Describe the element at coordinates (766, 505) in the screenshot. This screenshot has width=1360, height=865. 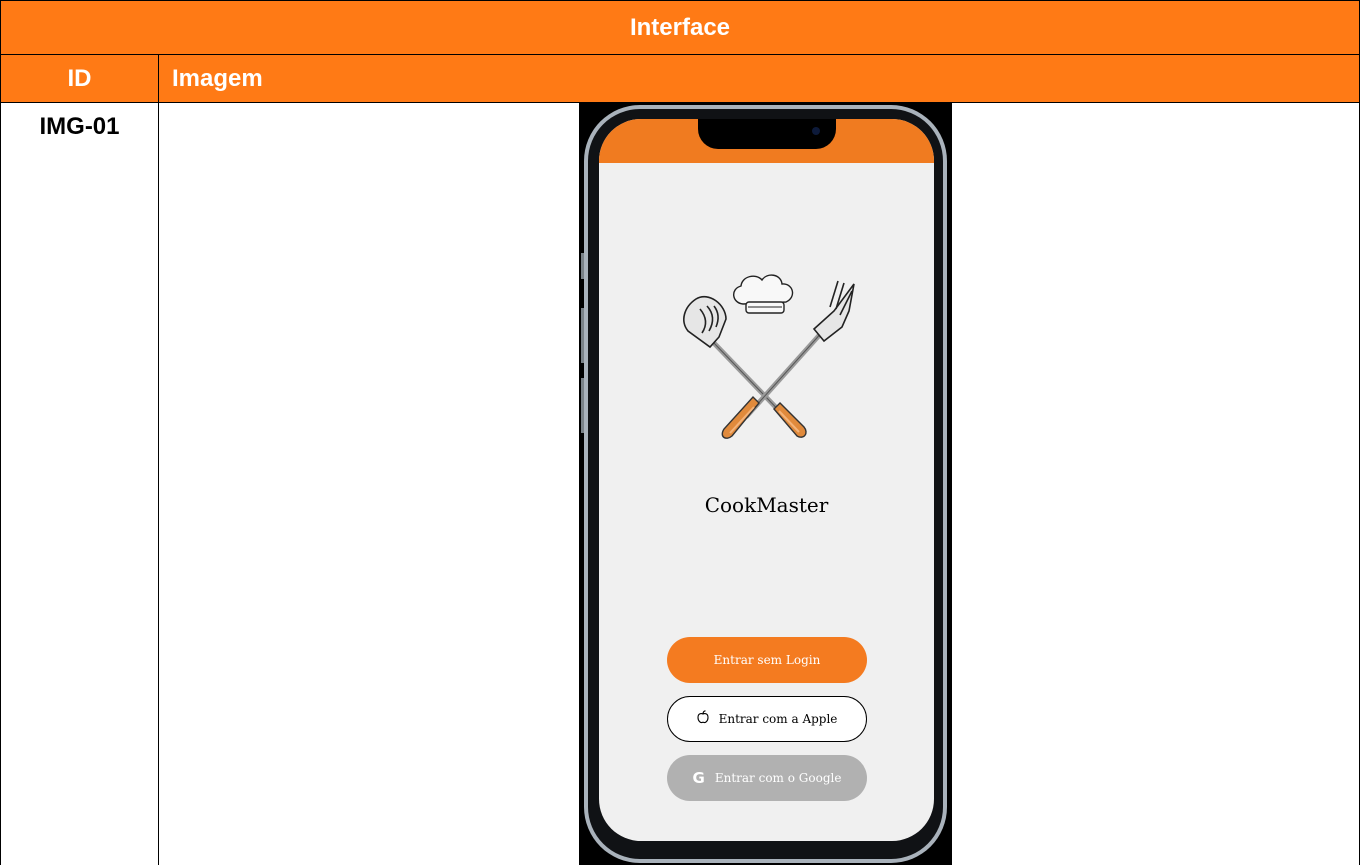
I see `app-name: CookMaster` at that location.